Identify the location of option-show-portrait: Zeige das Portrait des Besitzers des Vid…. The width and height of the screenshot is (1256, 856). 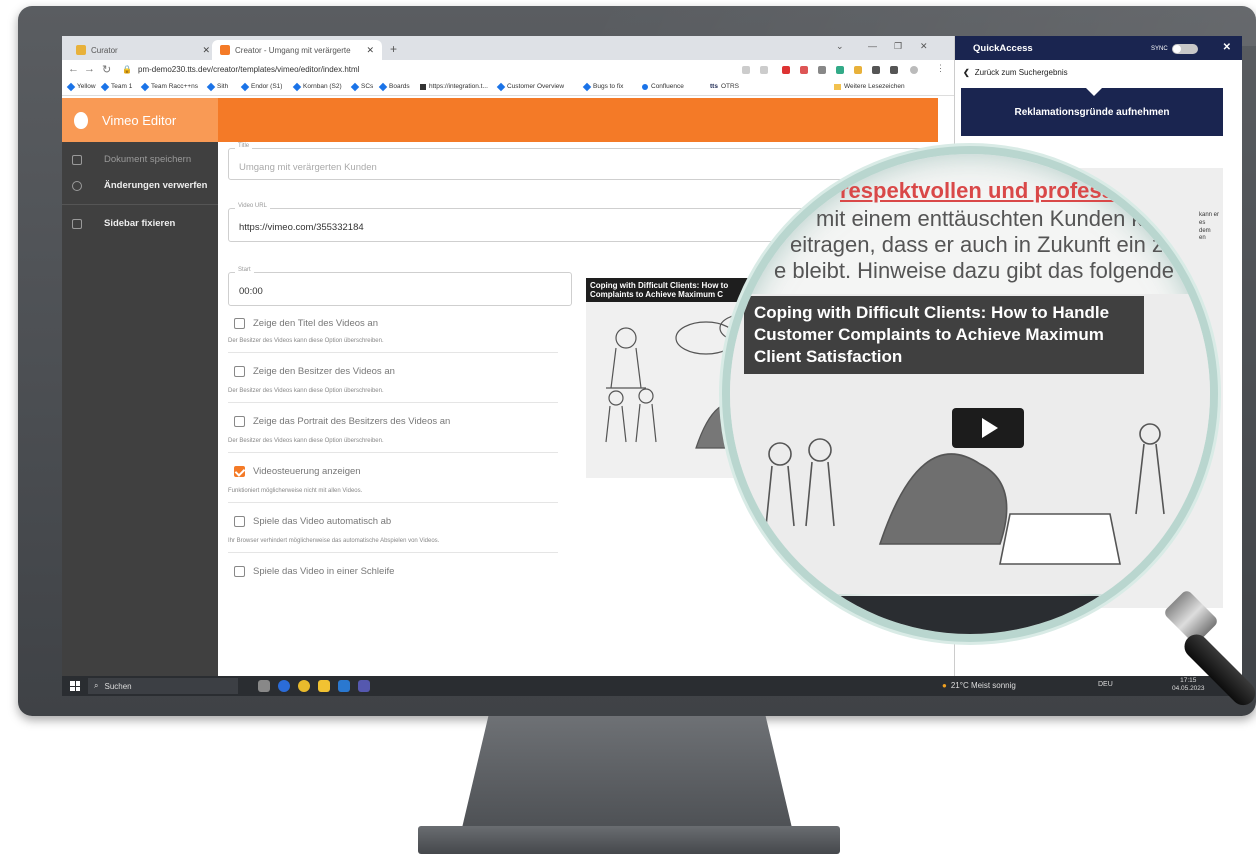
(342, 421).